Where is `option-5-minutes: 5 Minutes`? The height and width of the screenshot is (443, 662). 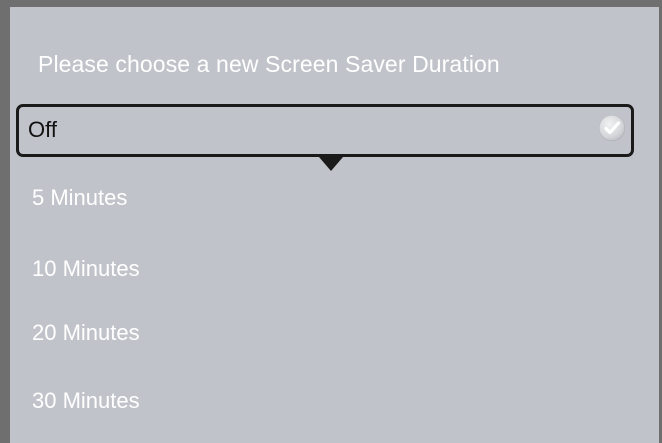 option-5-minutes: 5 Minutes is located at coordinates (79, 198).